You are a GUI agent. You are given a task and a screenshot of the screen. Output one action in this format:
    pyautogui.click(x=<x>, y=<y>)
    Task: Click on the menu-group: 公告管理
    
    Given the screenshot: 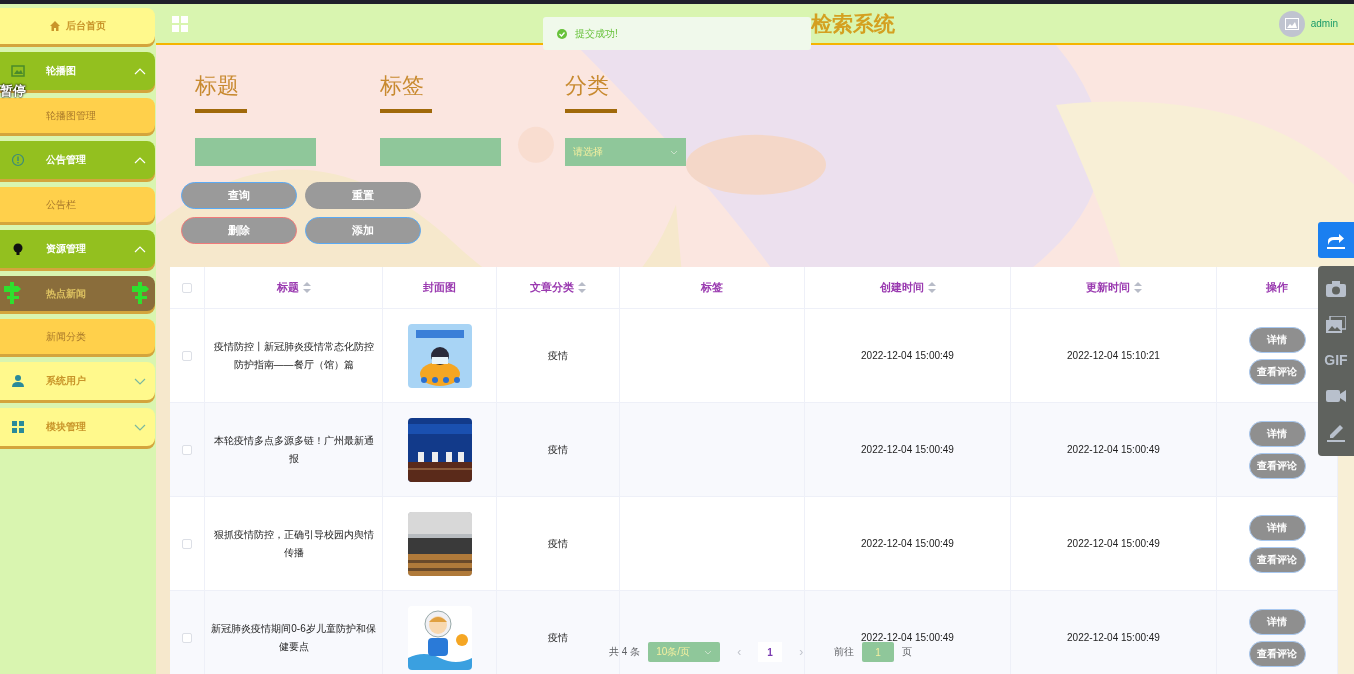 What is the action you would take?
    pyautogui.click(x=77, y=160)
    